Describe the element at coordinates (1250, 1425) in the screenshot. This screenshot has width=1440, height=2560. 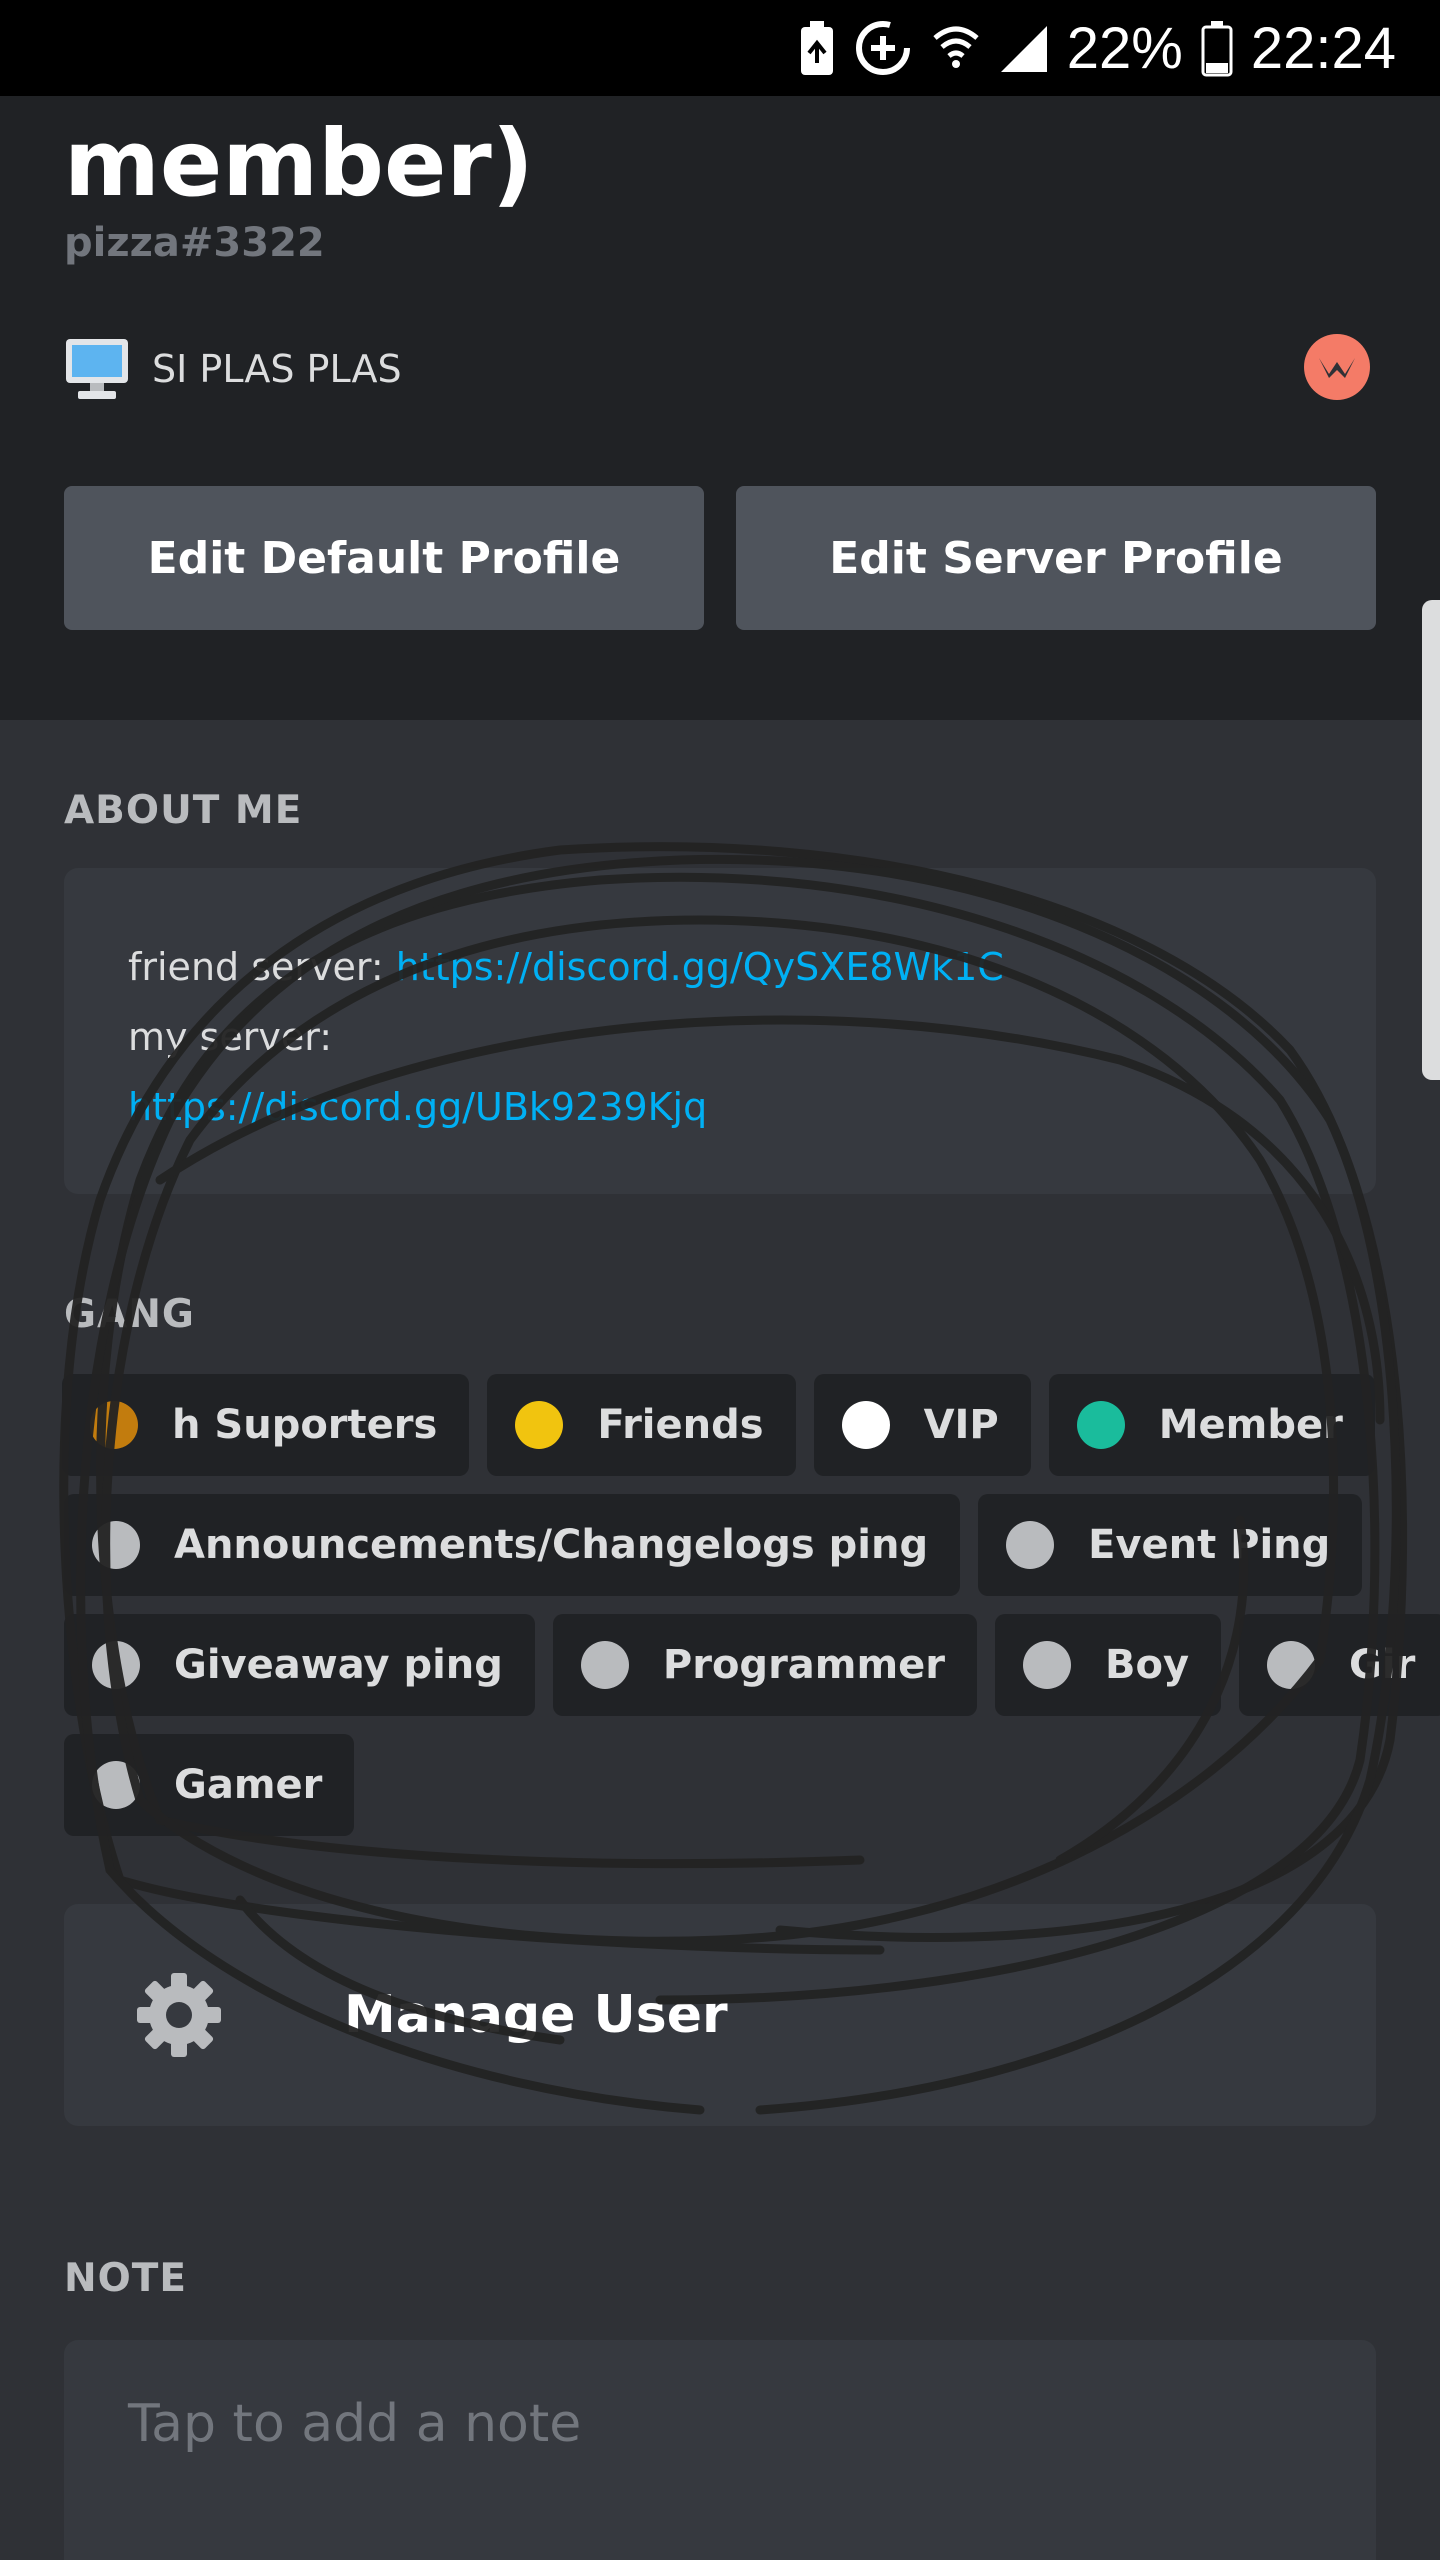
I see `role-label: Member` at that location.